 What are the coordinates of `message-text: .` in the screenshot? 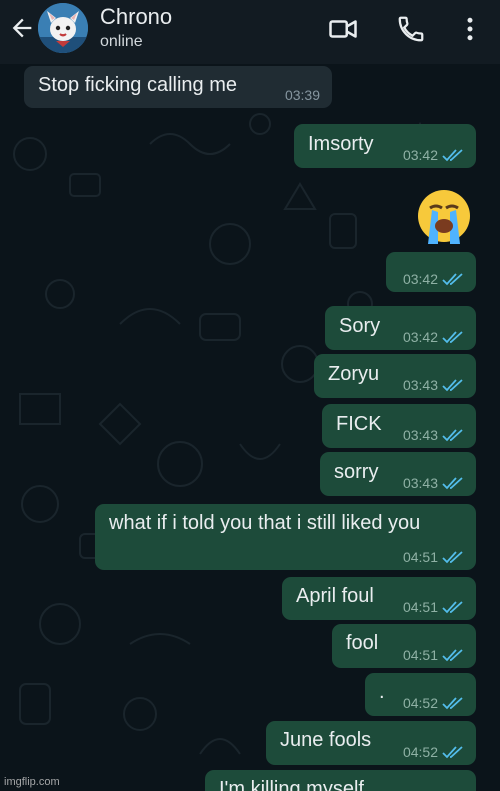 It's located at (382, 692).